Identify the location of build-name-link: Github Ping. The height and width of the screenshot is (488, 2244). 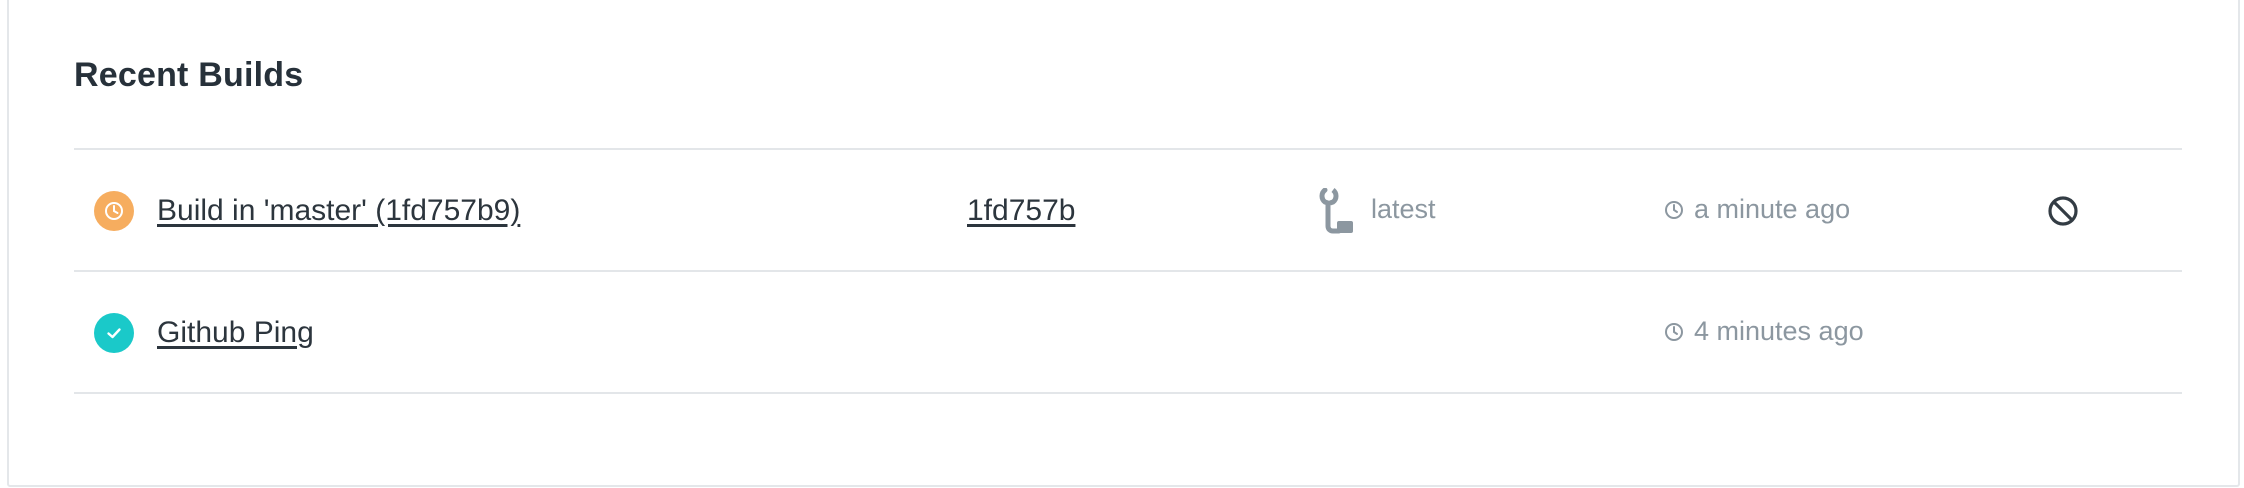
(235, 333).